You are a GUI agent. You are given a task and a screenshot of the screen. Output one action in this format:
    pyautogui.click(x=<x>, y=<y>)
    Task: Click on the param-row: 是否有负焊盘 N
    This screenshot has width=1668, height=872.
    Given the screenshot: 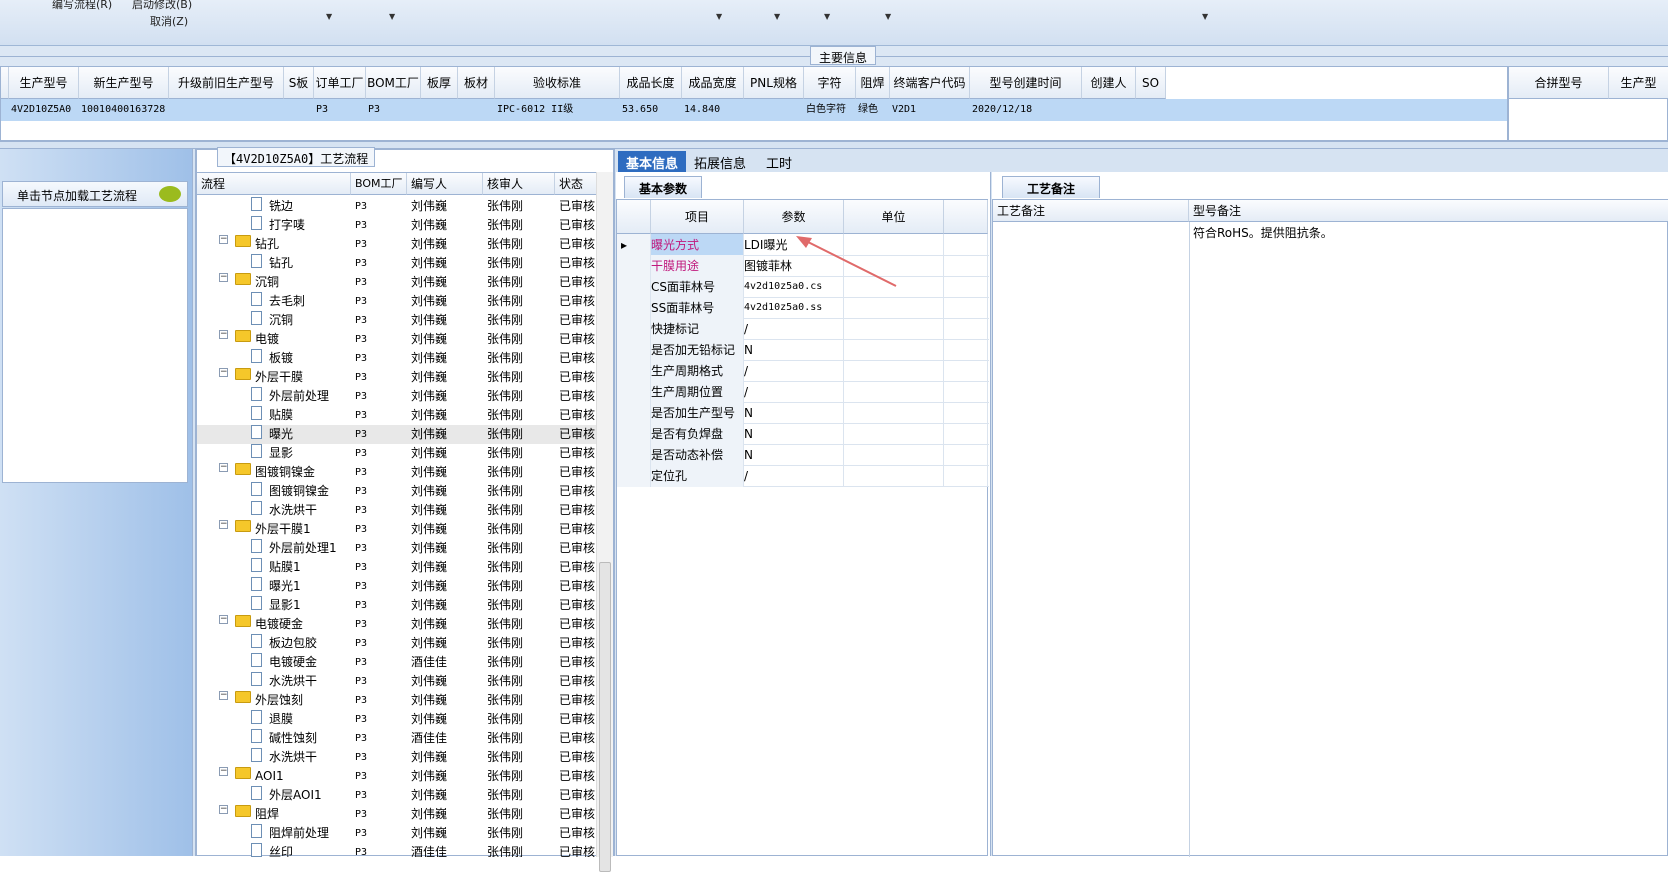 What is the action you would take?
    pyautogui.click(x=803, y=434)
    